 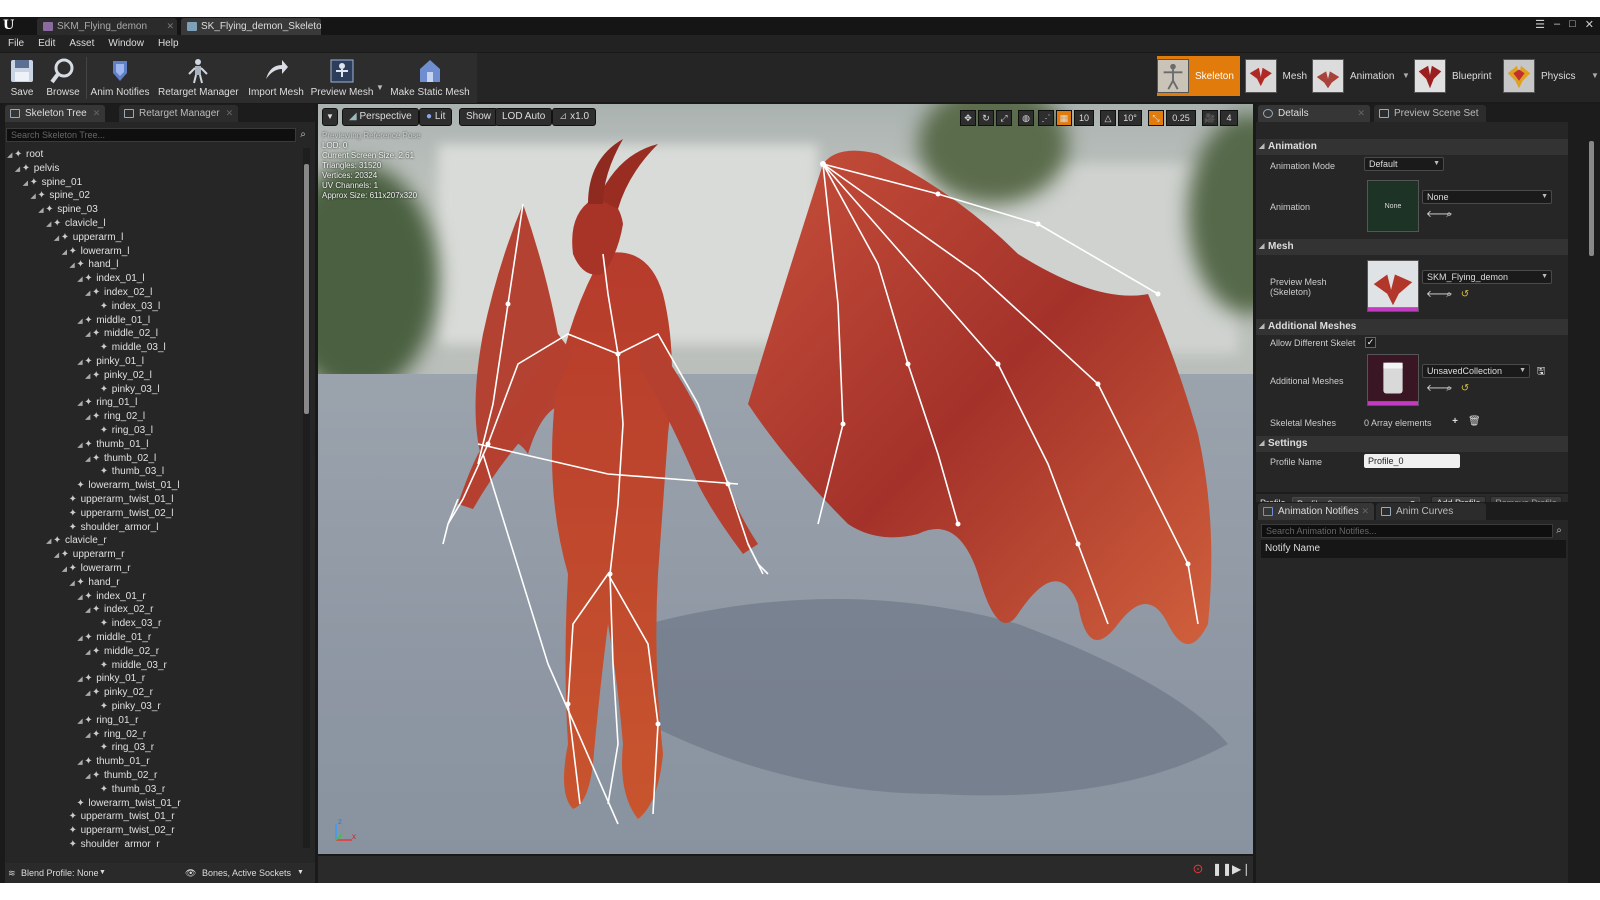 I want to click on world-space-icon: ◍, so click(x=1026, y=118).